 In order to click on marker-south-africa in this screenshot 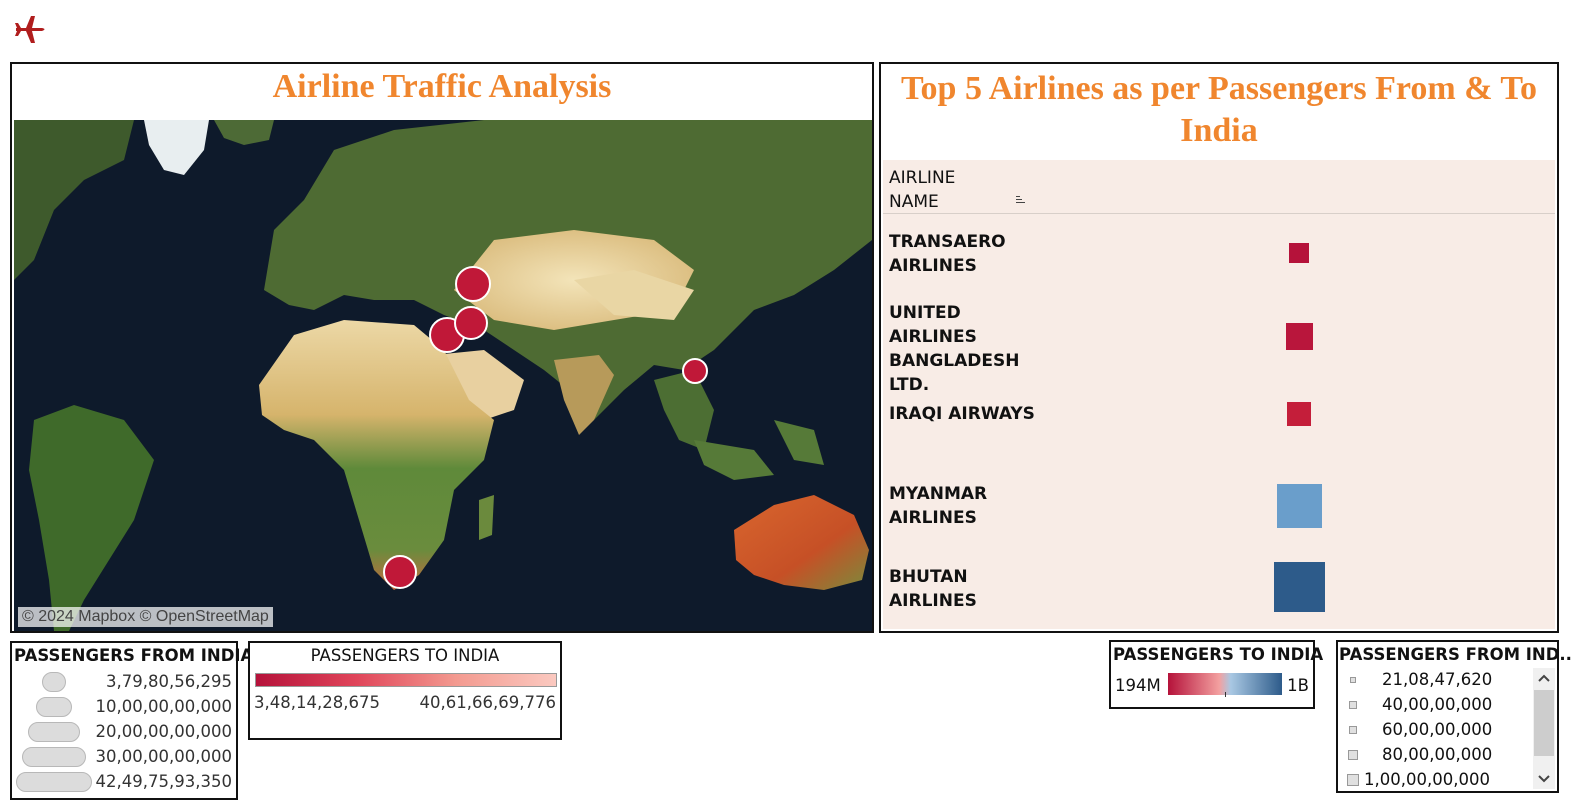, I will do `click(400, 572)`.